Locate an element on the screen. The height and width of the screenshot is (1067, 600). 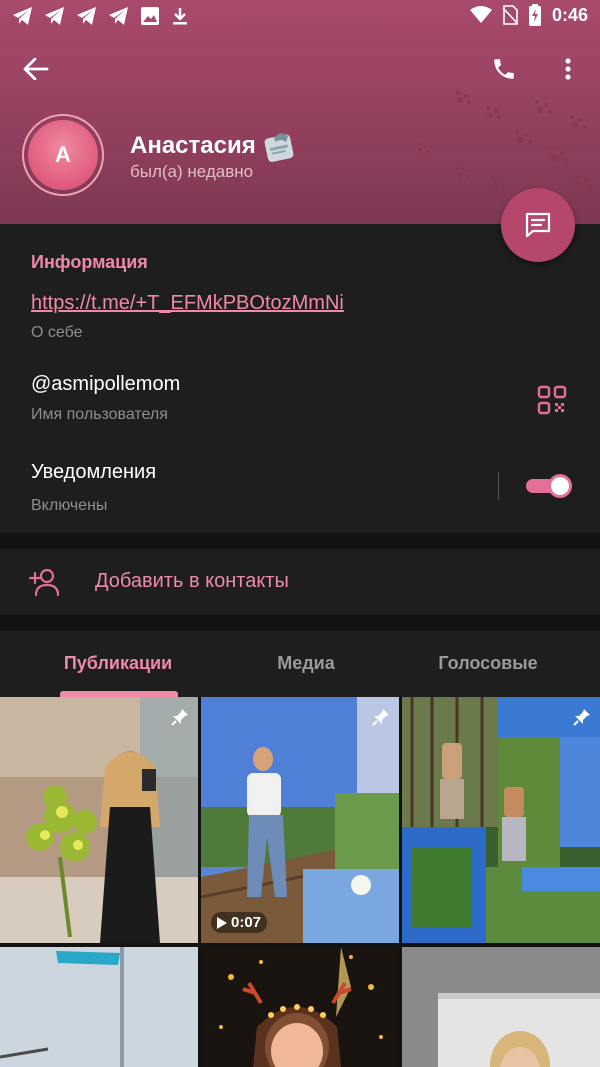
bio-link: https://t.me/+T_EFMkPBOtozMmNi is located at coordinates (187, 303).